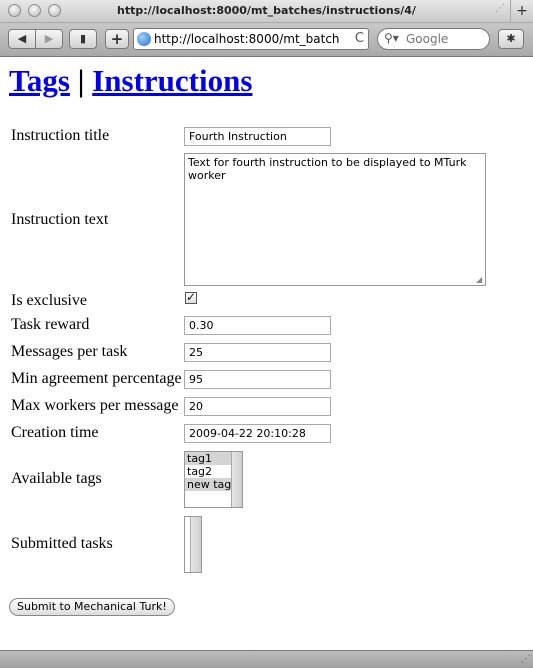 The image size is (533, 668). What do you see at coordinates (92, 607) in the screenshot?
I see `submit-to-mturk-button: Submit to Mechanical Turk!` at bounding box center [92, 607].